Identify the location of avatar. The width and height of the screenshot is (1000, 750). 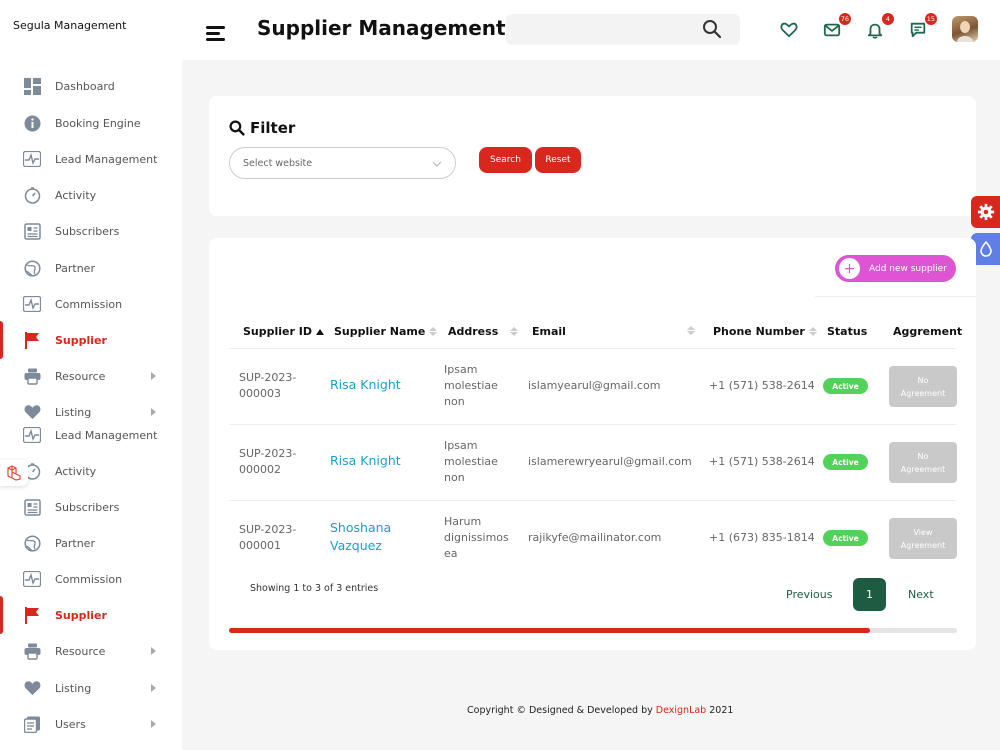
(965, 29).